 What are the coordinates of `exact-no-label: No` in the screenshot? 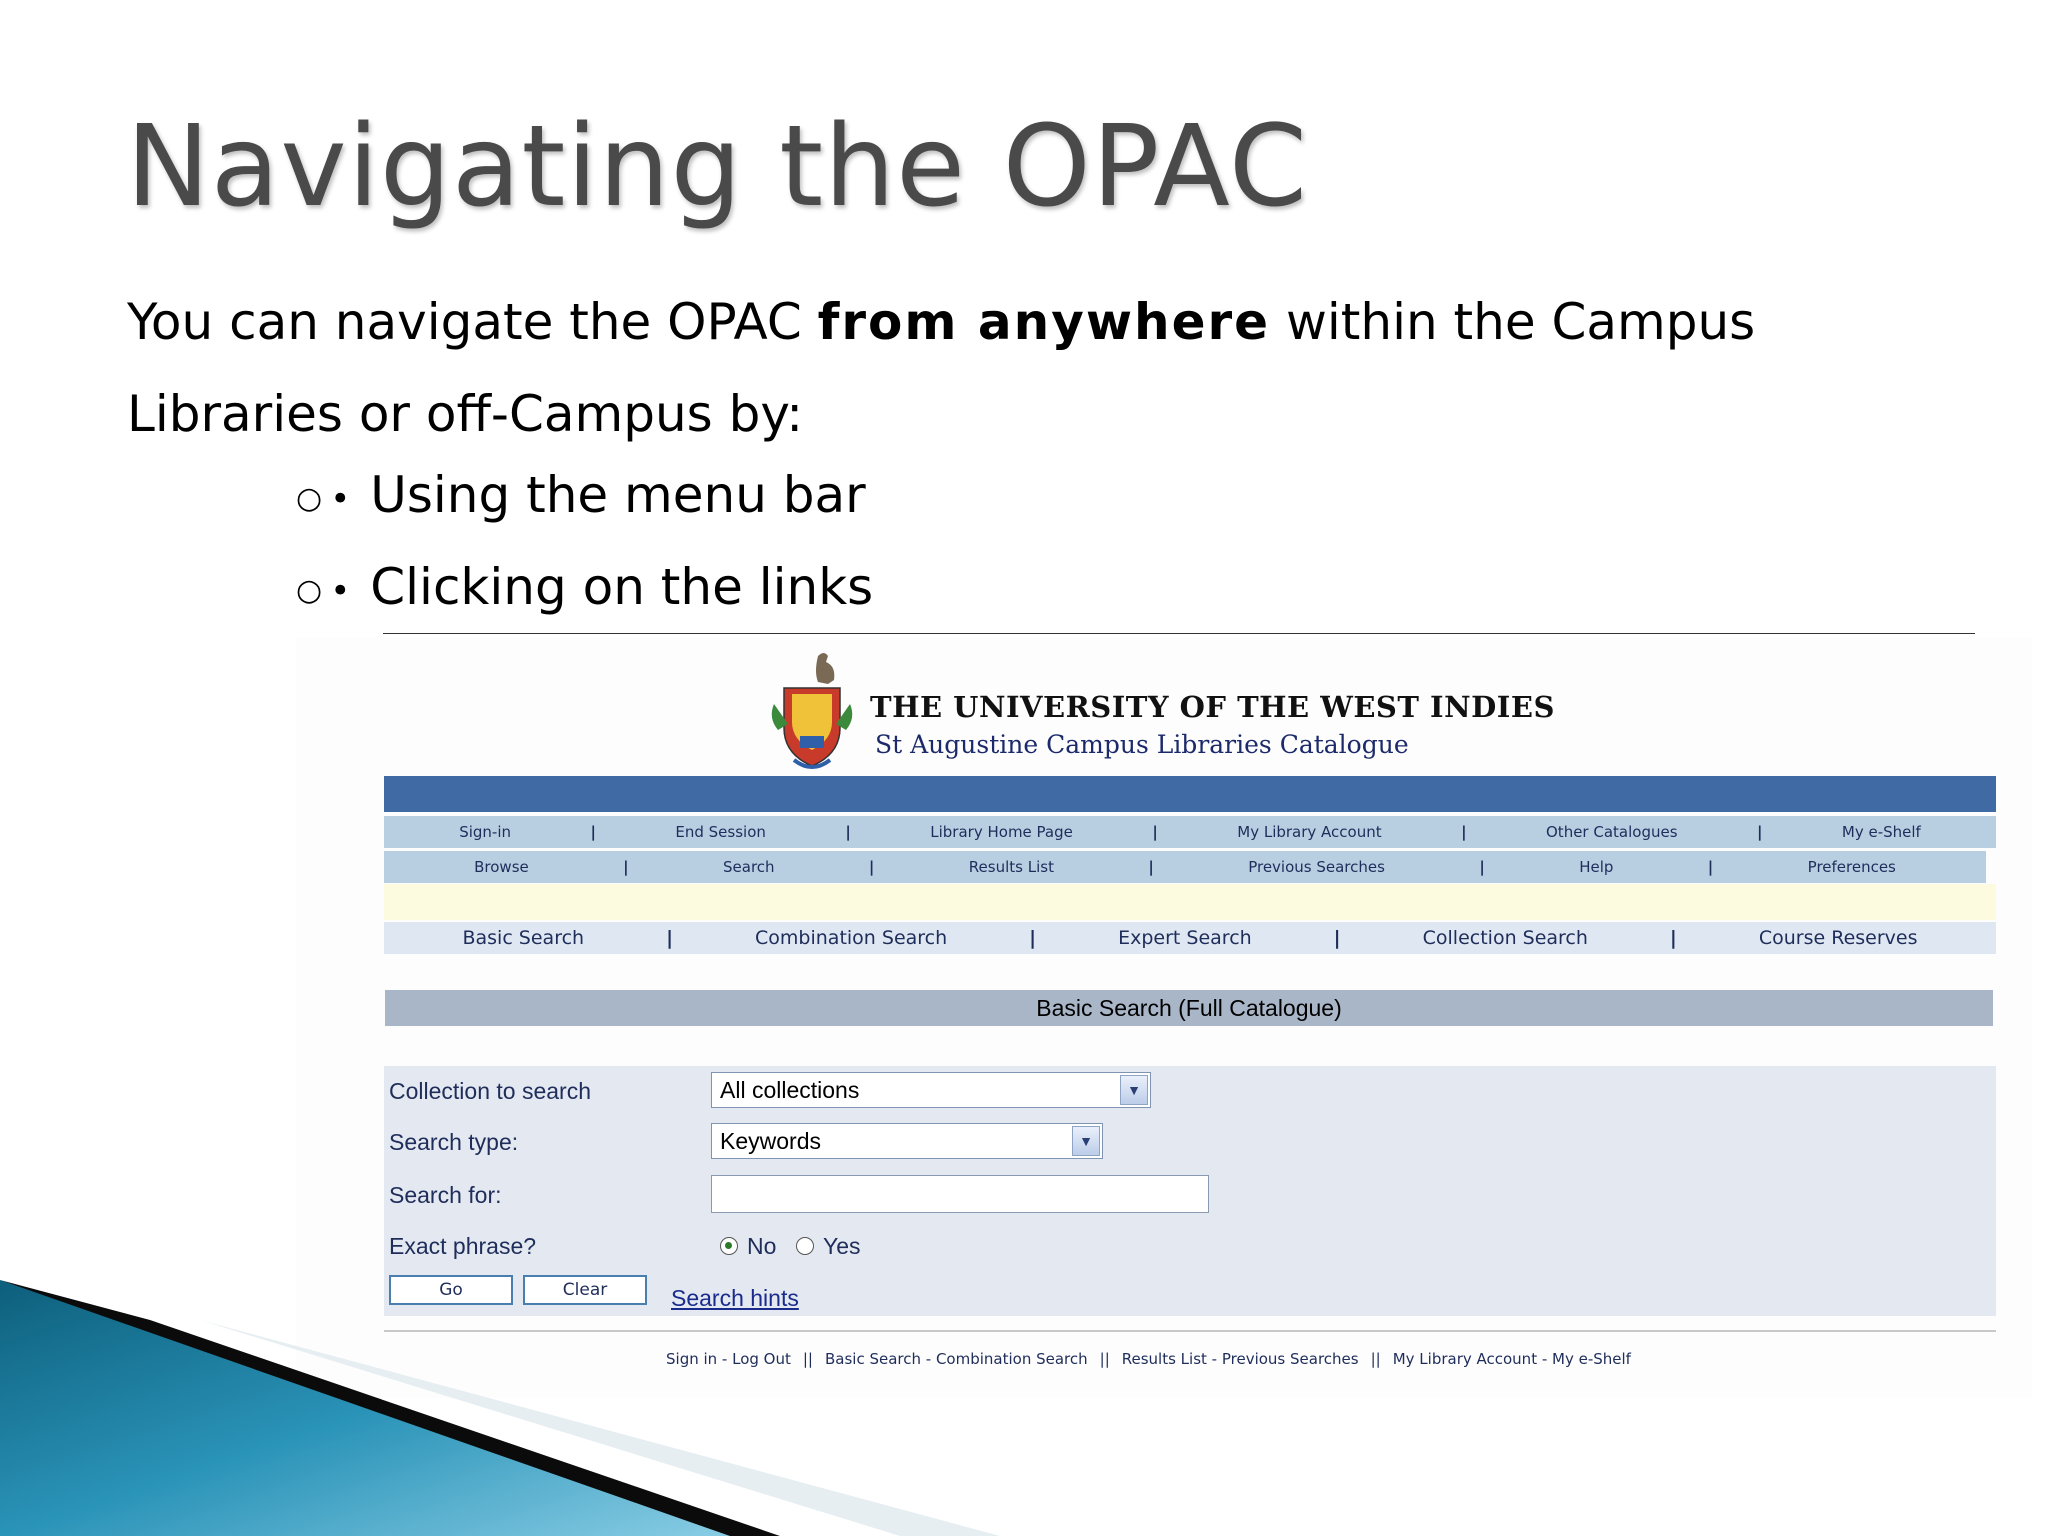 It's located at (762, 1246).